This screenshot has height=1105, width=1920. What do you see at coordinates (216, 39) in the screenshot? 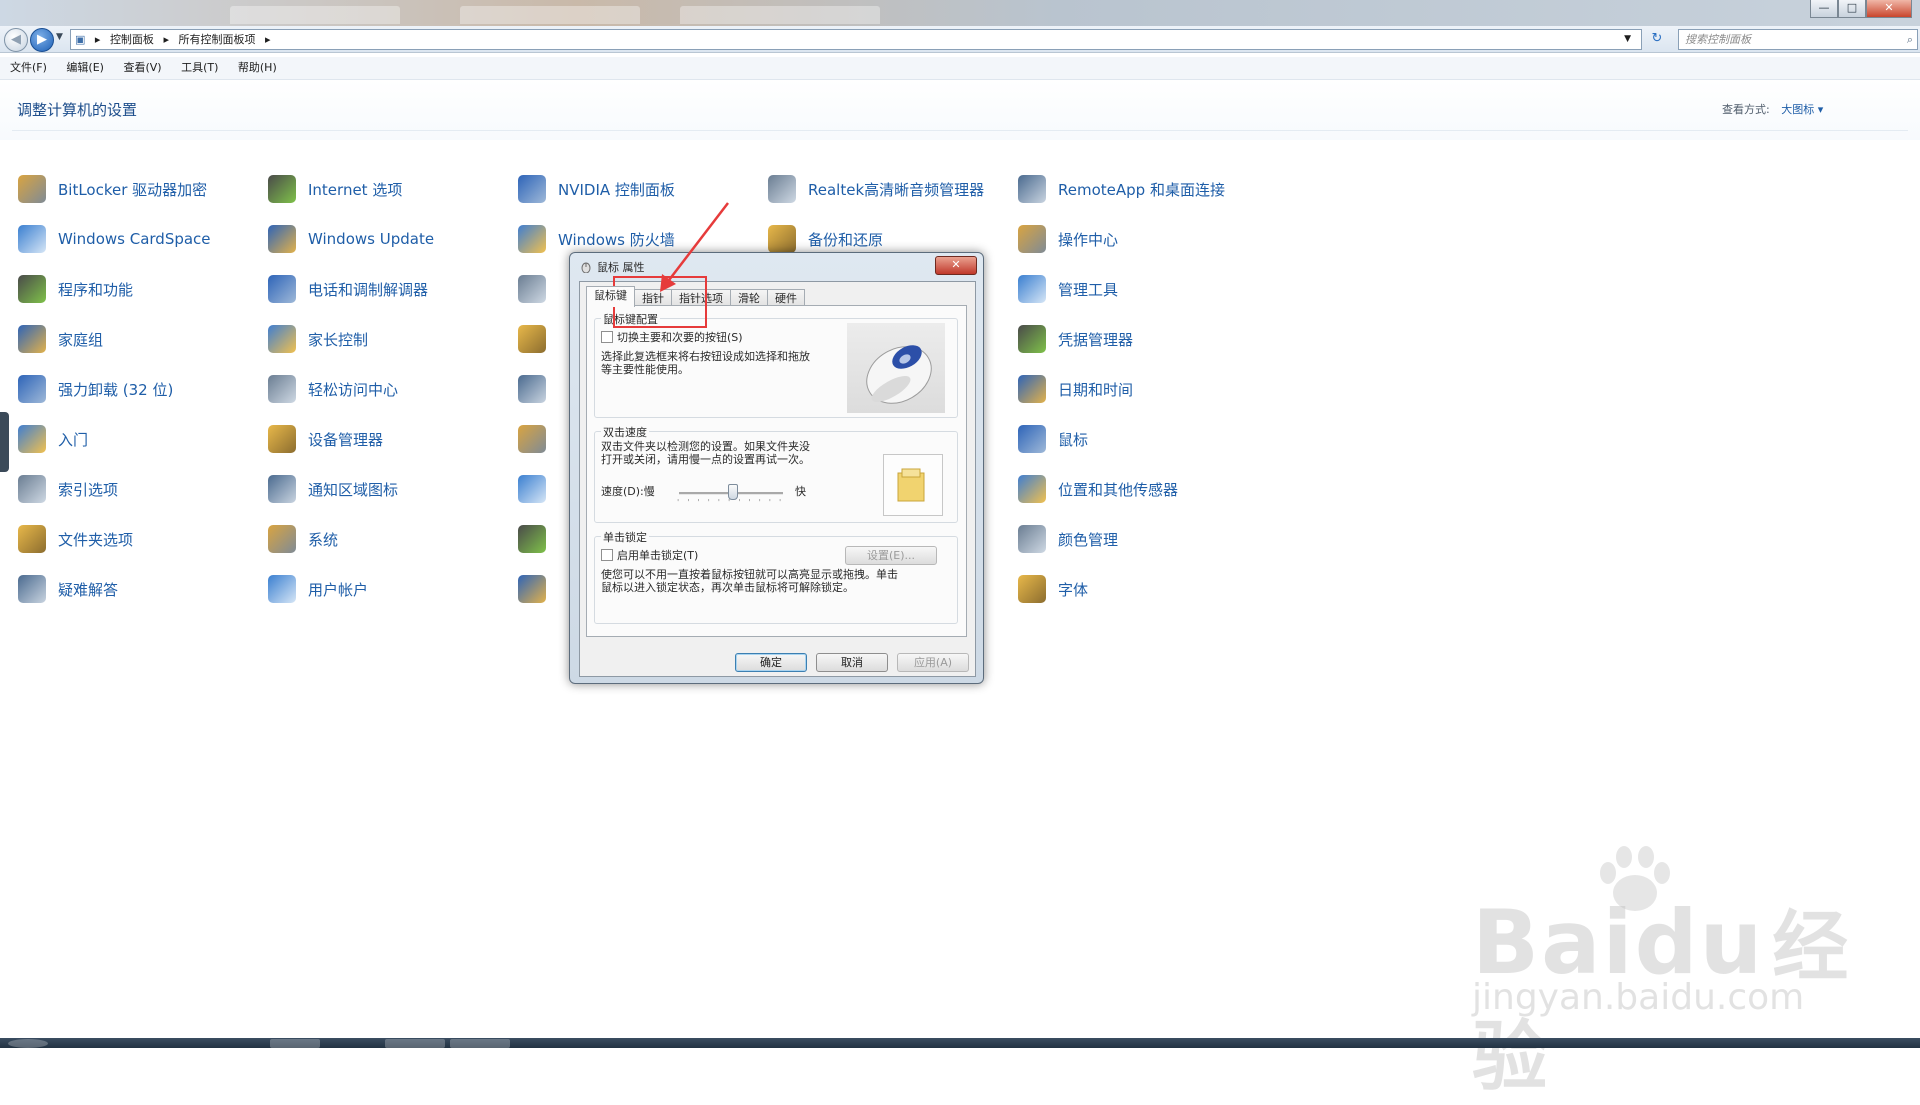
I see `breadcrumb-current: 所有控制面板项` at bounding box center [216, 39].